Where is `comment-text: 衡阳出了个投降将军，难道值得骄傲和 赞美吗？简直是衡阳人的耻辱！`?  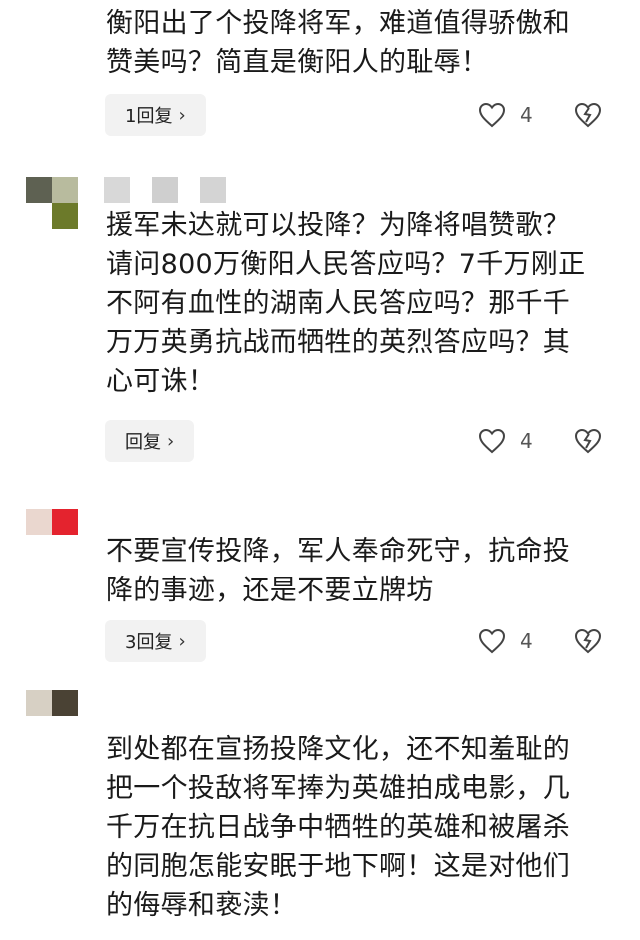
comment-text: 衡阳出了个投降将军，难道值得骄傲和 赞美吗？简直是衡阳人的耻辱！ is located at coordinates (338, 43).